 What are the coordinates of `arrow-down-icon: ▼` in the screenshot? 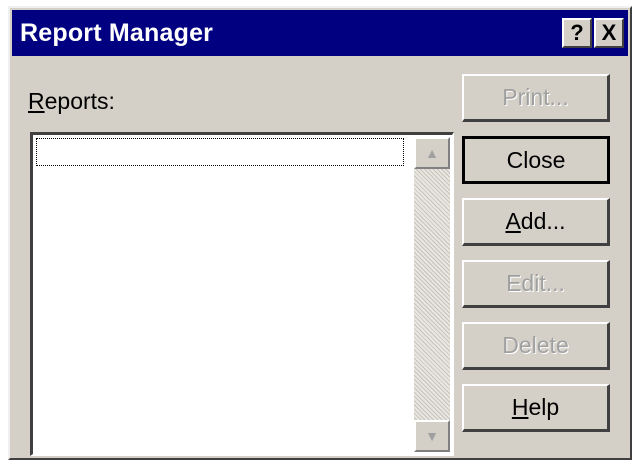 It's located at (432, 436).